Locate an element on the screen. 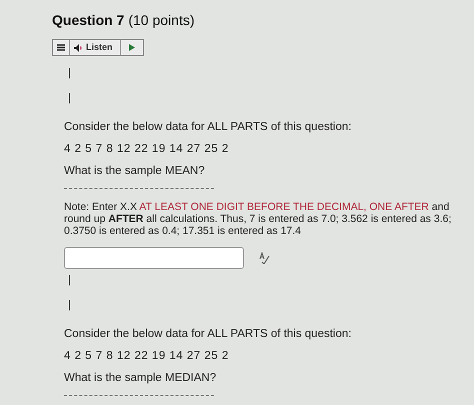  speaker-icon is located at coordinates (78, 48).